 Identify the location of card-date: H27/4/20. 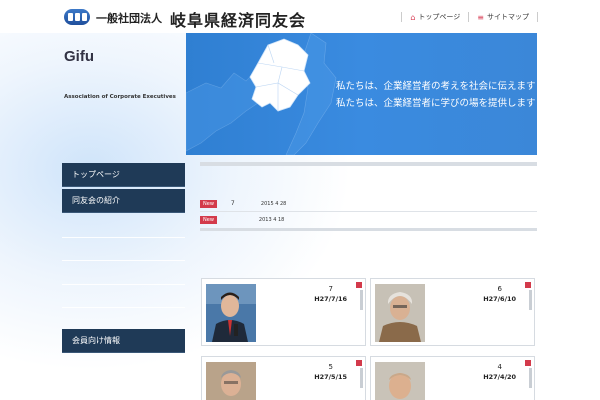
(499, 377).